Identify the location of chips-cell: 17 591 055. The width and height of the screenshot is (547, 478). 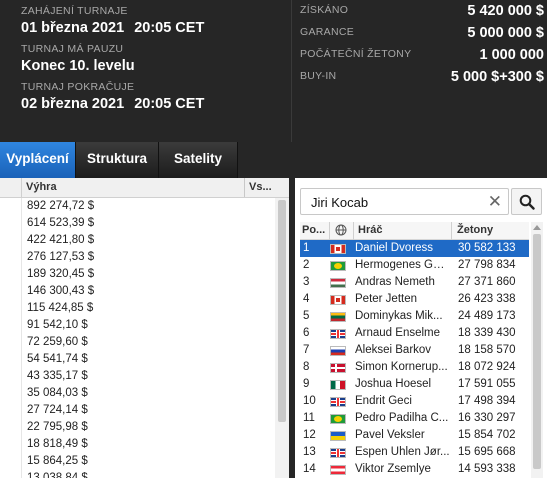
(487, 384).